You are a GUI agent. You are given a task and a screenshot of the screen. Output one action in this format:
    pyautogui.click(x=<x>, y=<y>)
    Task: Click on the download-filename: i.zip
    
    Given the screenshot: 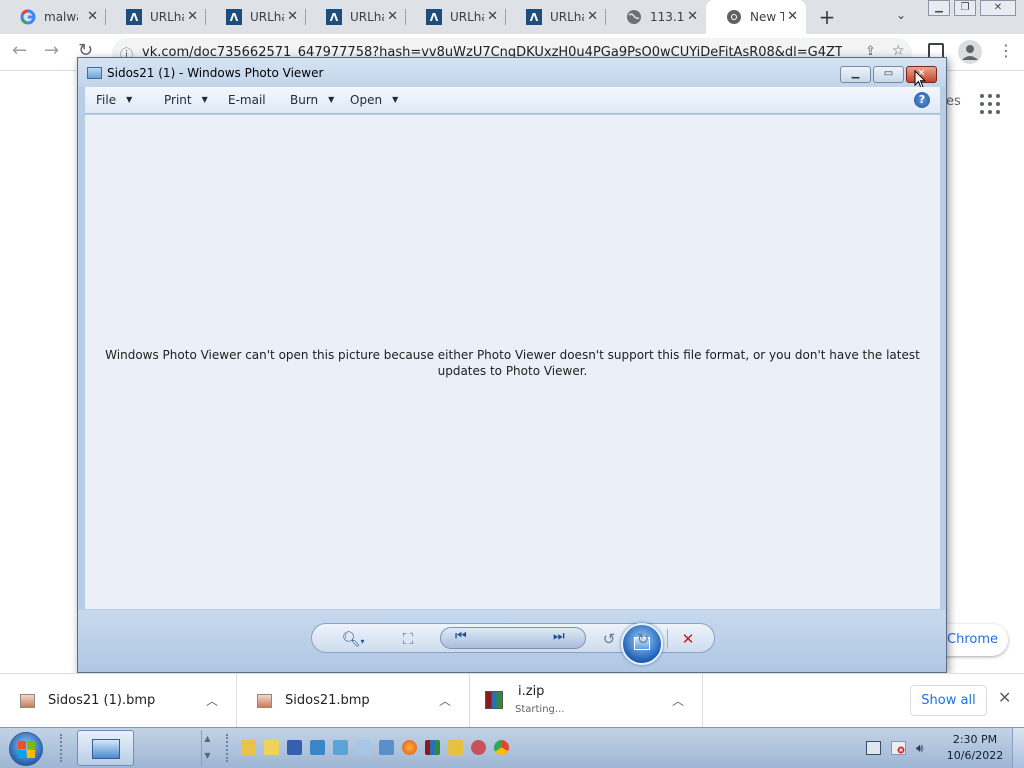 What is the action you would take?
    pyautogui.click(x=531, y=691)
    